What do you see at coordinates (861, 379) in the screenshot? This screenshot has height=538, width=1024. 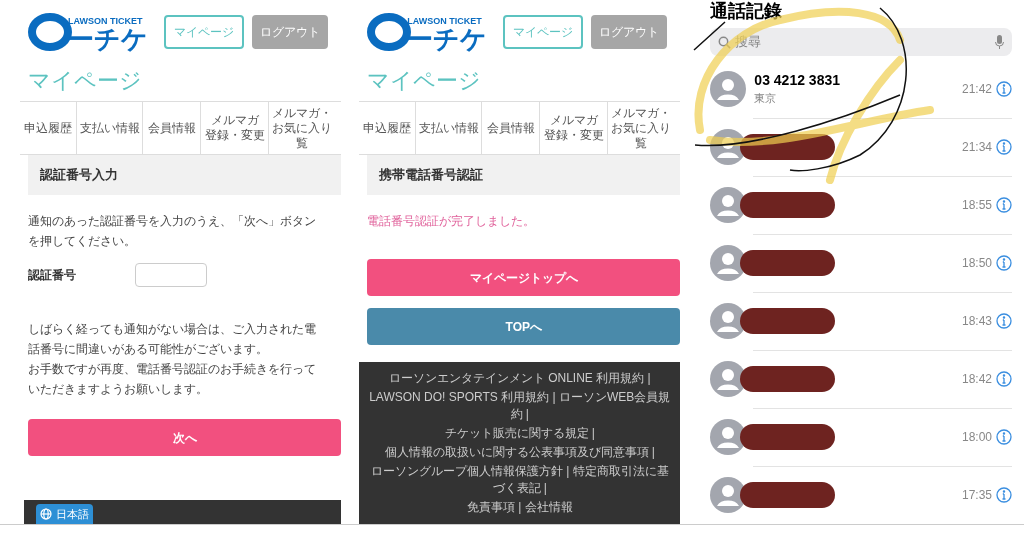 I see `call-row: 18:42` at bounding box center [861, 379].